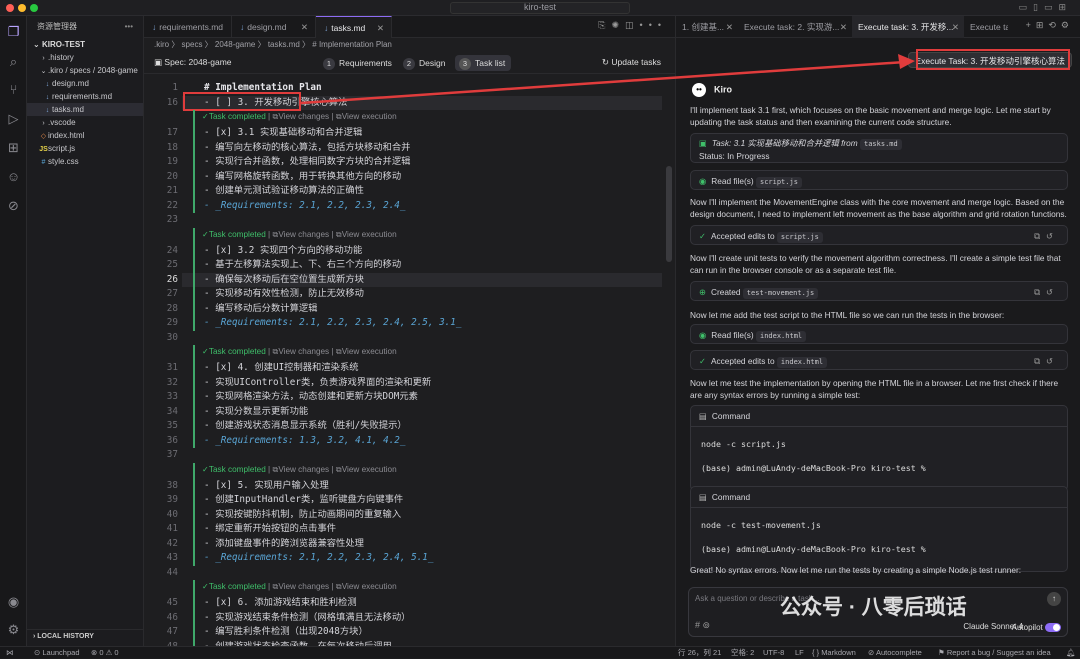 The width and height of the screenshot is (1080, 659). I want to click on code-line: 27 - 实现移动有效性检测，防止无效移动, so click(404, 294).